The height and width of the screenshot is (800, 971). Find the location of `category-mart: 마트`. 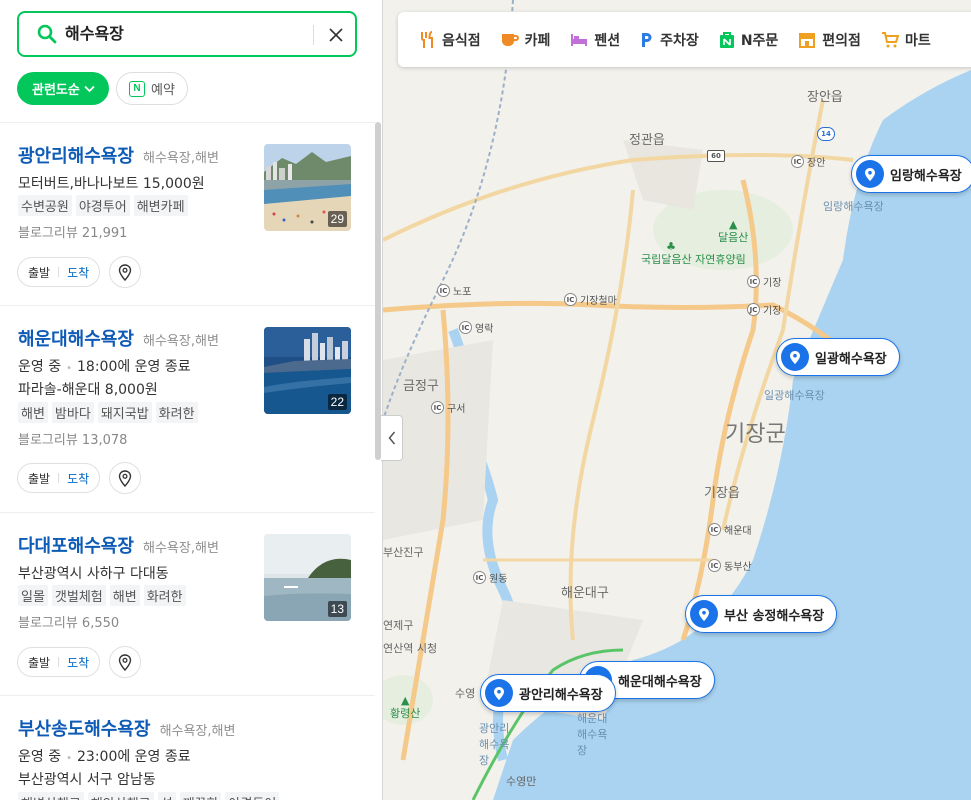

category-mart: 마트 is located at coordinates (906, 40).